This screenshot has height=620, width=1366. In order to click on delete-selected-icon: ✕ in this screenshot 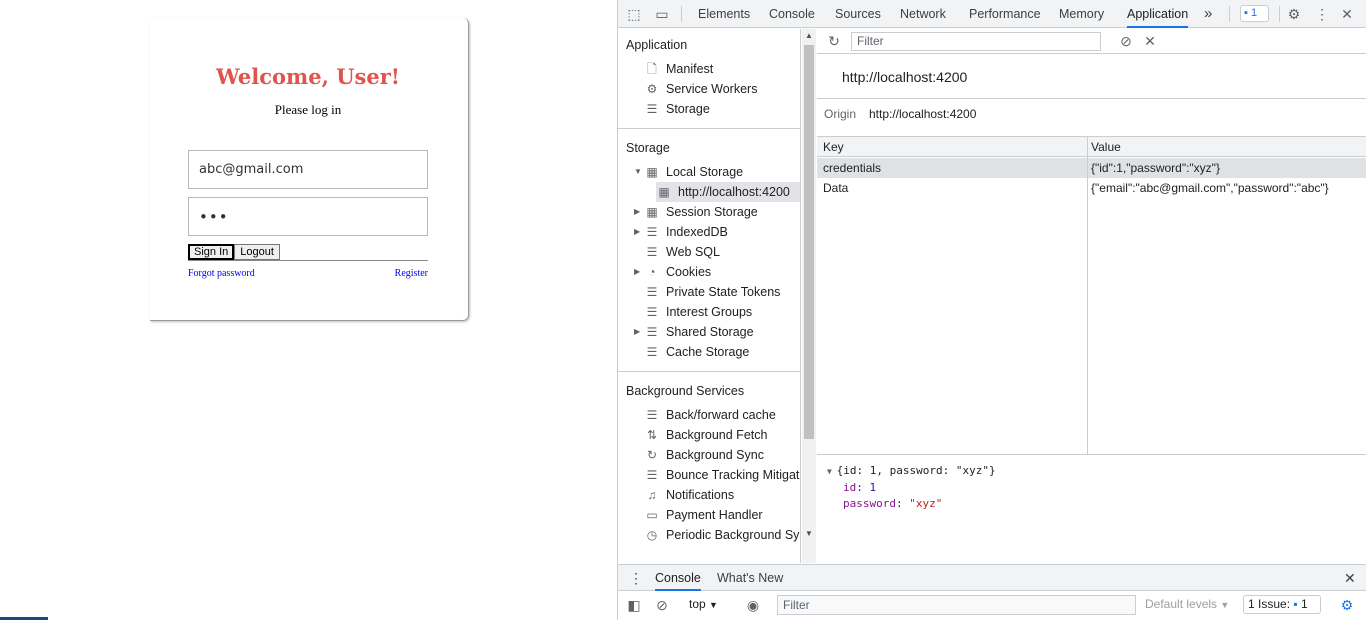, I will do `click(1150, 41)`.